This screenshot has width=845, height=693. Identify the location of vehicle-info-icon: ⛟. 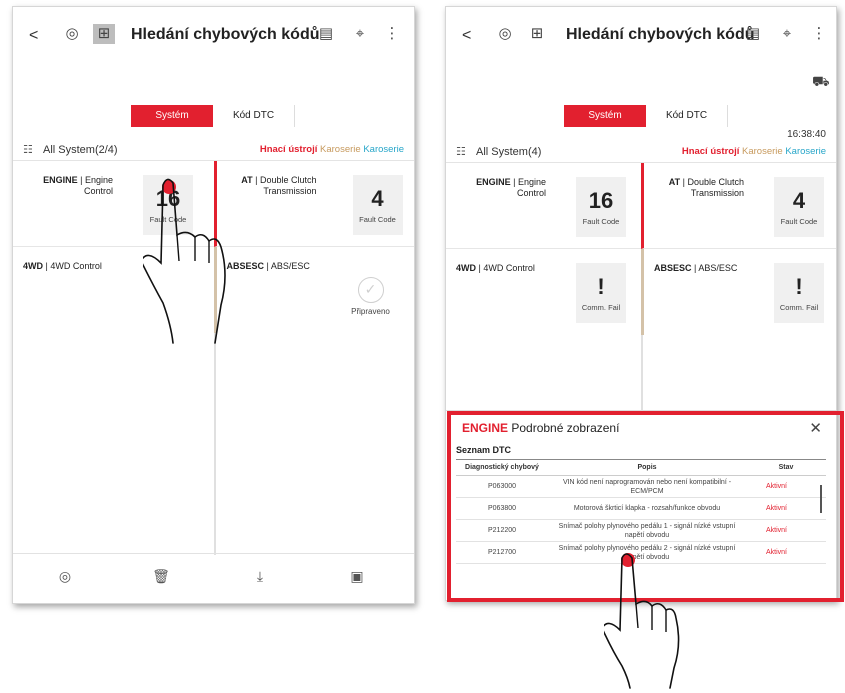
(821, 82).